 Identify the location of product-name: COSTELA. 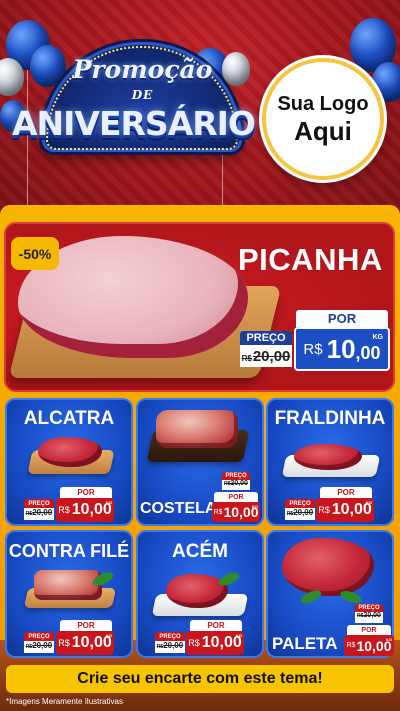
(178, 508).